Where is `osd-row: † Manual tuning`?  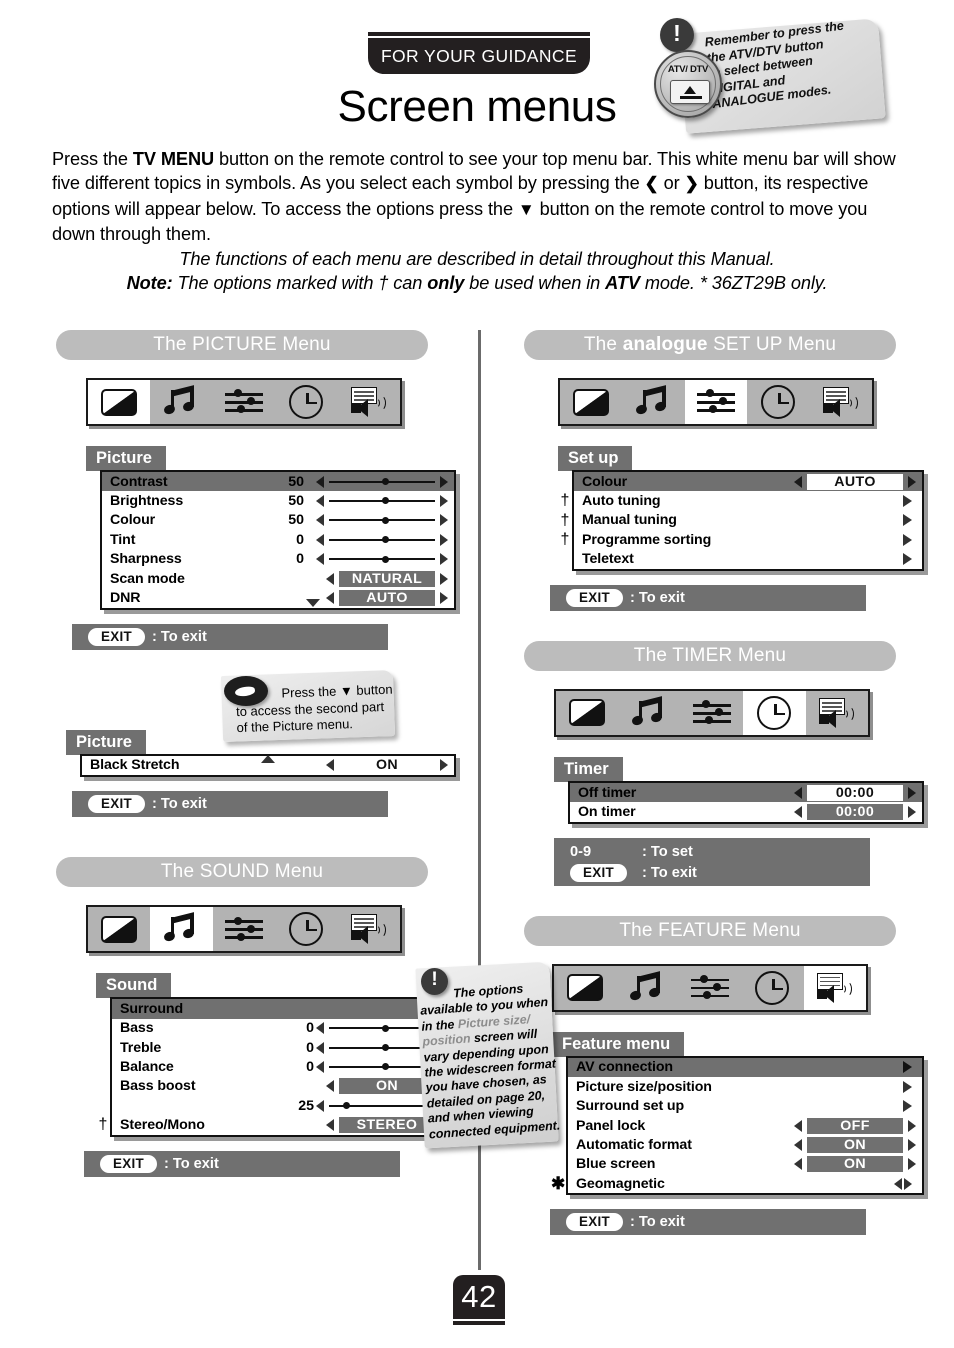 osd-row: † Manual tuning is located at coordinates (741, 520).